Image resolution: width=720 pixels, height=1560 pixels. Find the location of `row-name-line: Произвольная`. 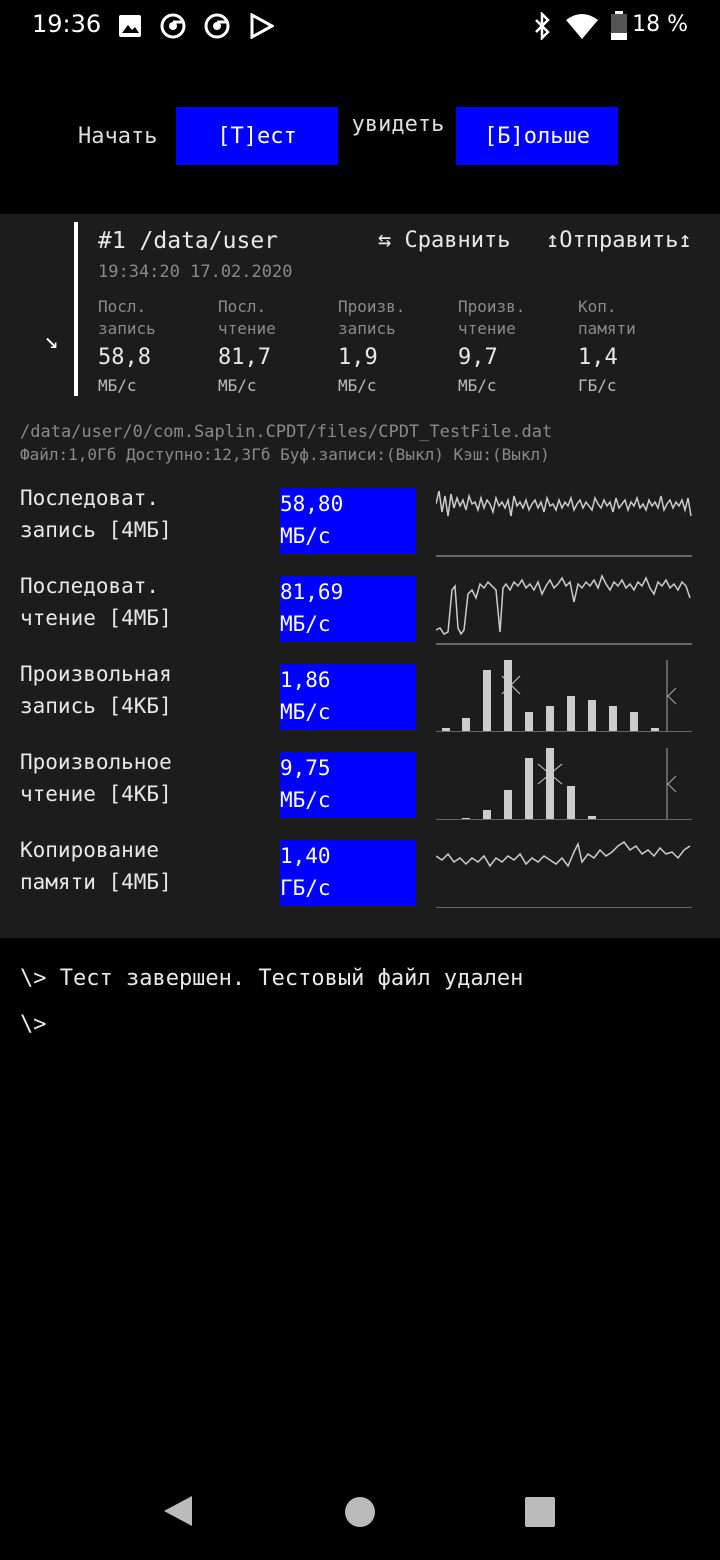

row-name-line: Произвольная is located at coordinates (96, 674).